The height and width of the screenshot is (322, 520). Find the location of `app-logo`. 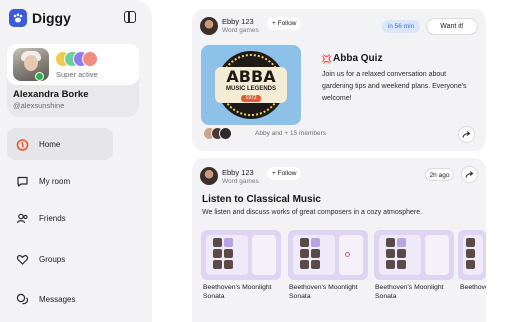

app-logo is located at coordinates (18, 18).